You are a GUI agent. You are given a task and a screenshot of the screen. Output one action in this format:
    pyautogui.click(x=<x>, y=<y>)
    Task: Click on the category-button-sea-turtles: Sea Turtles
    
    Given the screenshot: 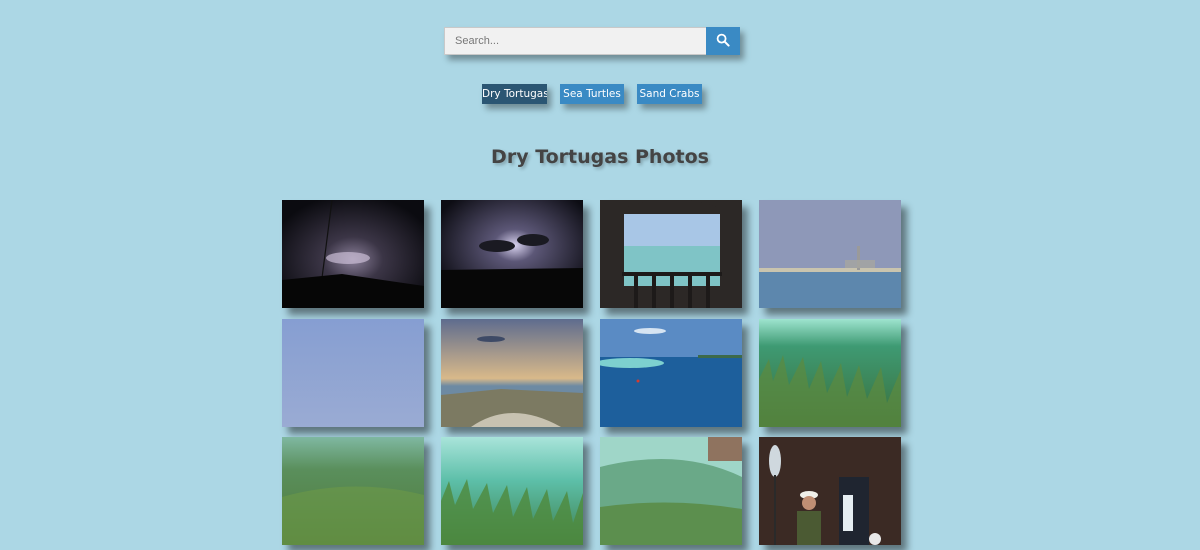 What is the action you would take?
    pyautogui.click(x=592, y=94)
    